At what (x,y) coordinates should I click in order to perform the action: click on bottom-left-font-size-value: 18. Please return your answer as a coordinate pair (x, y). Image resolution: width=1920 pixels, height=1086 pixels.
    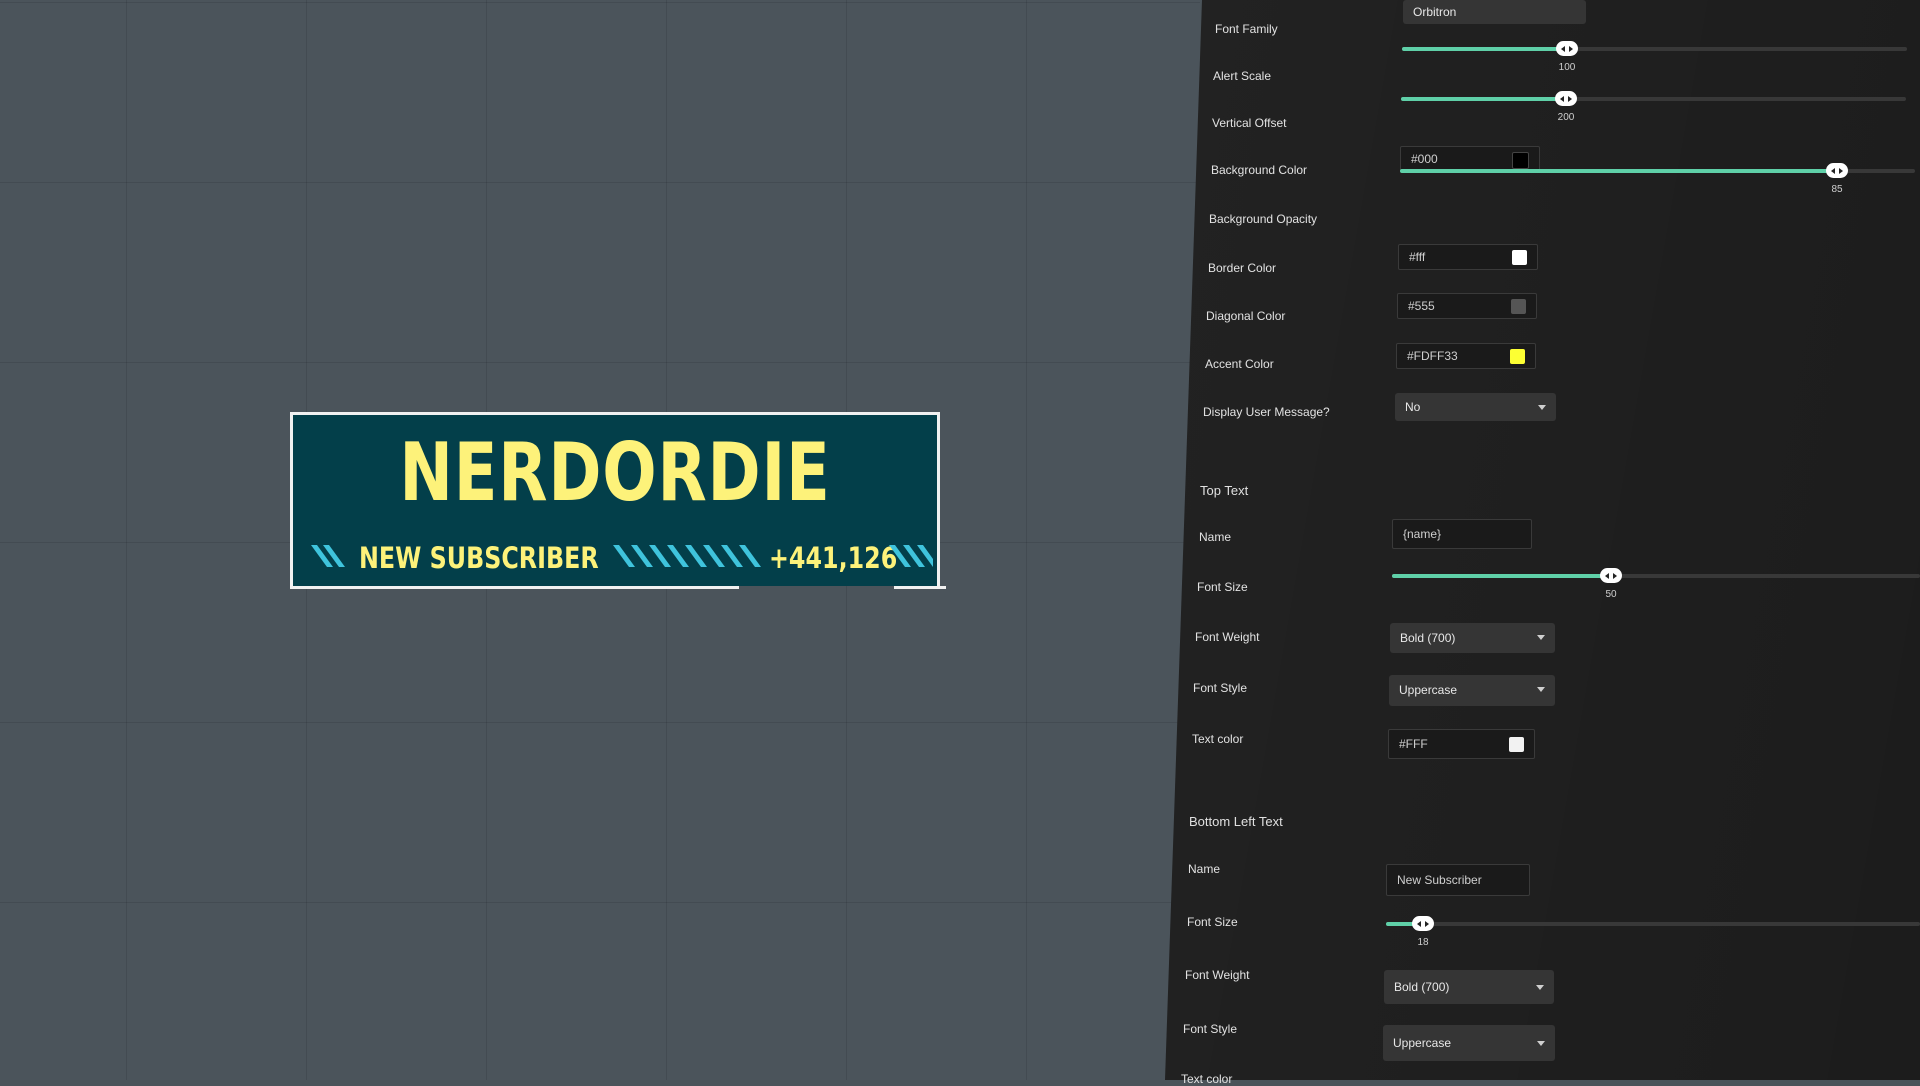
    Looking at the image, I should click on (1423, 942).